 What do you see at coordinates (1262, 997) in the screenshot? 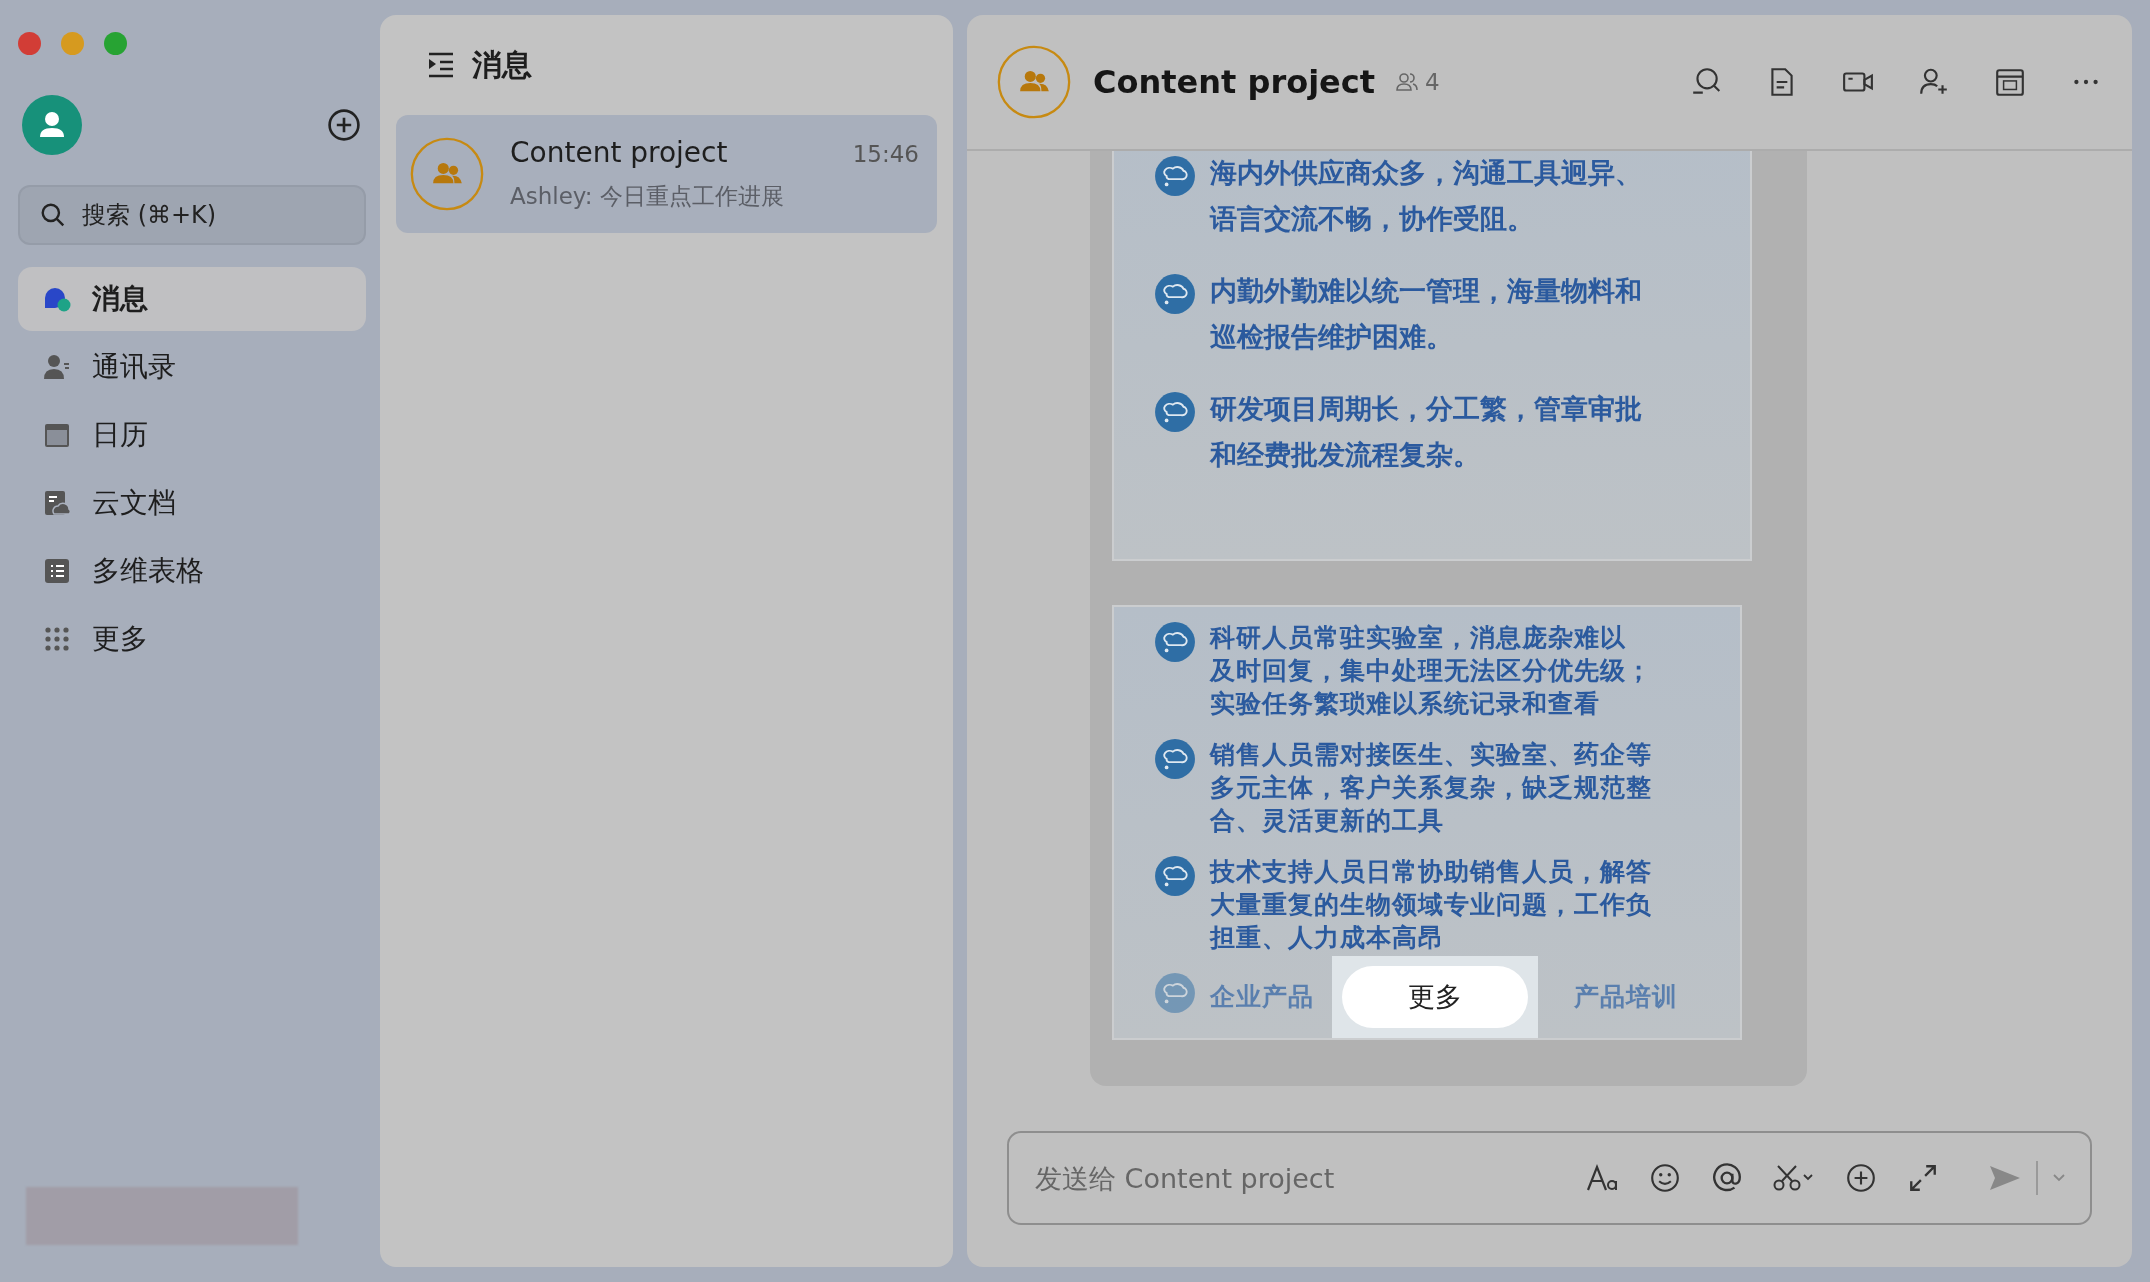
I see `slide-text: 企业产品` at bounding box center [1262, 997].